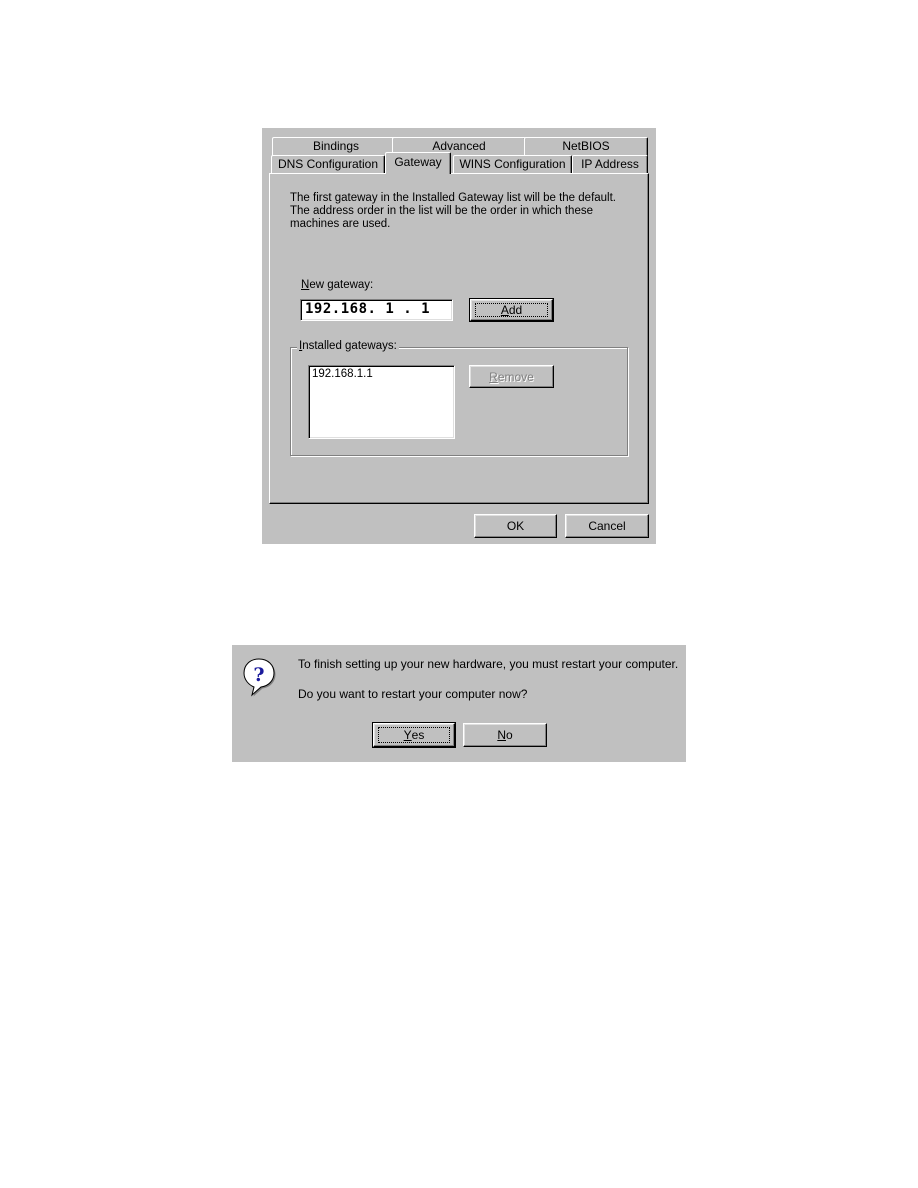 The height and width of the screenshot is (1188, 918). I want to click on remove-gateway-button: Remove, so click(511, 376).